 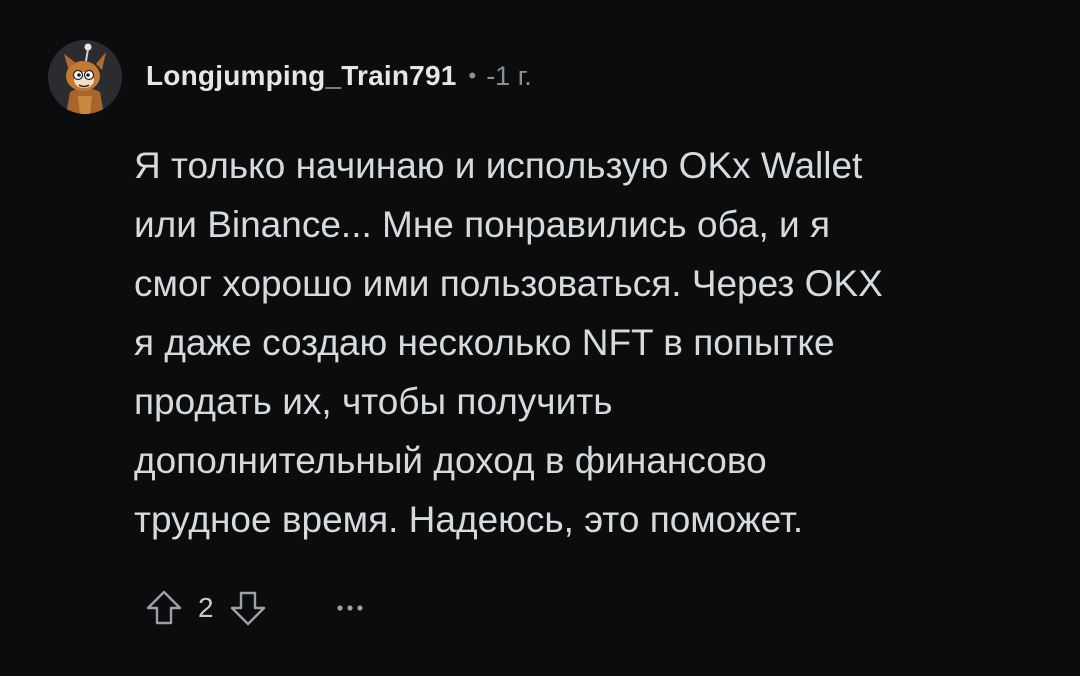 What do you see at coordinates (301, 76) in the screenshot?
I see `username: Longjumping_Train791` at bounding box center [301, 76].